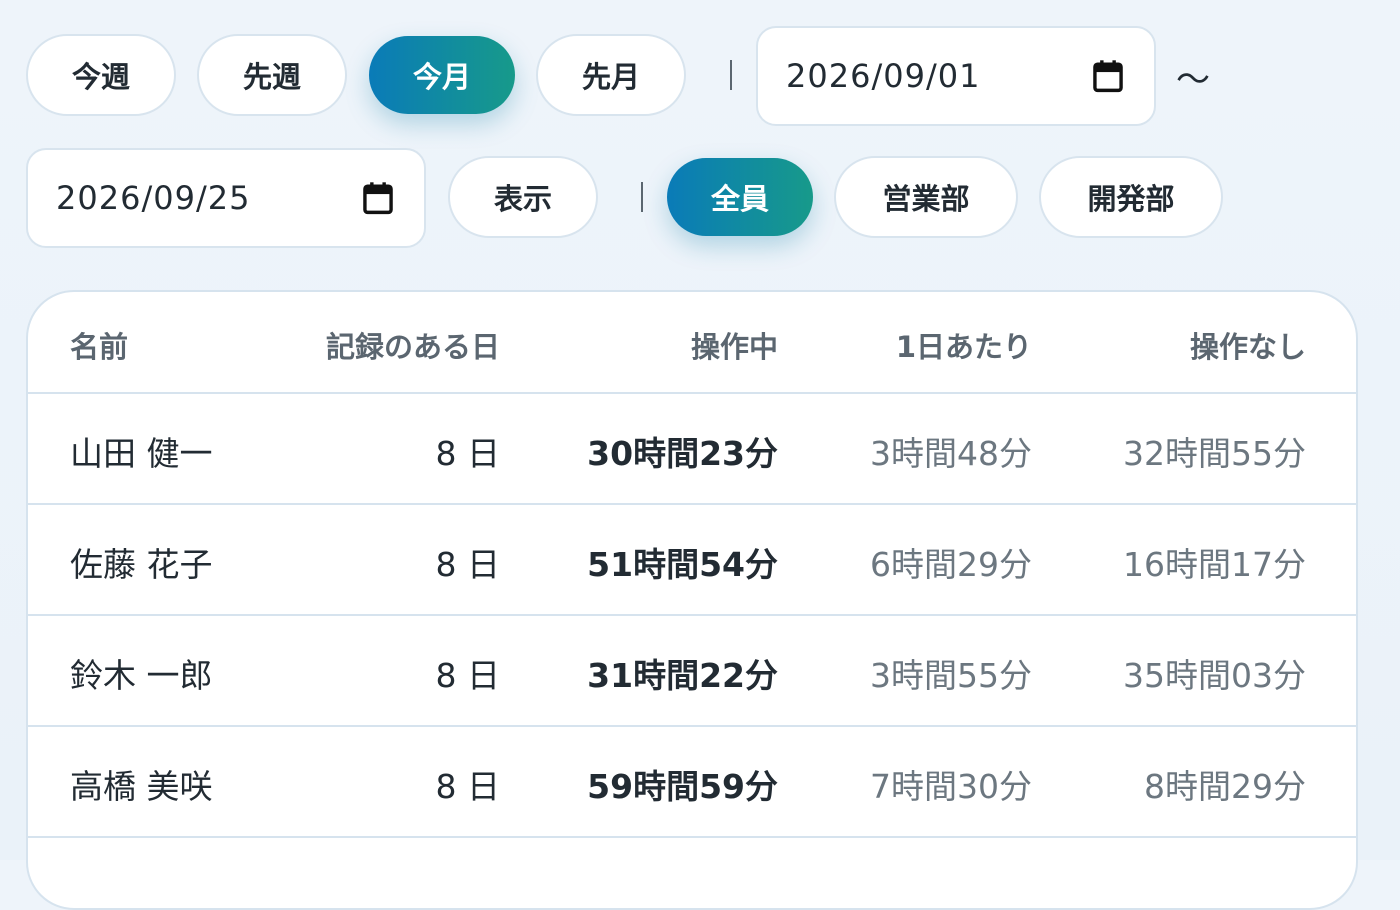  What do you see at coordinates (682, 675) in the screenshot?
I see `cell-active: 31時間22分` at bounding box center [682, 675].